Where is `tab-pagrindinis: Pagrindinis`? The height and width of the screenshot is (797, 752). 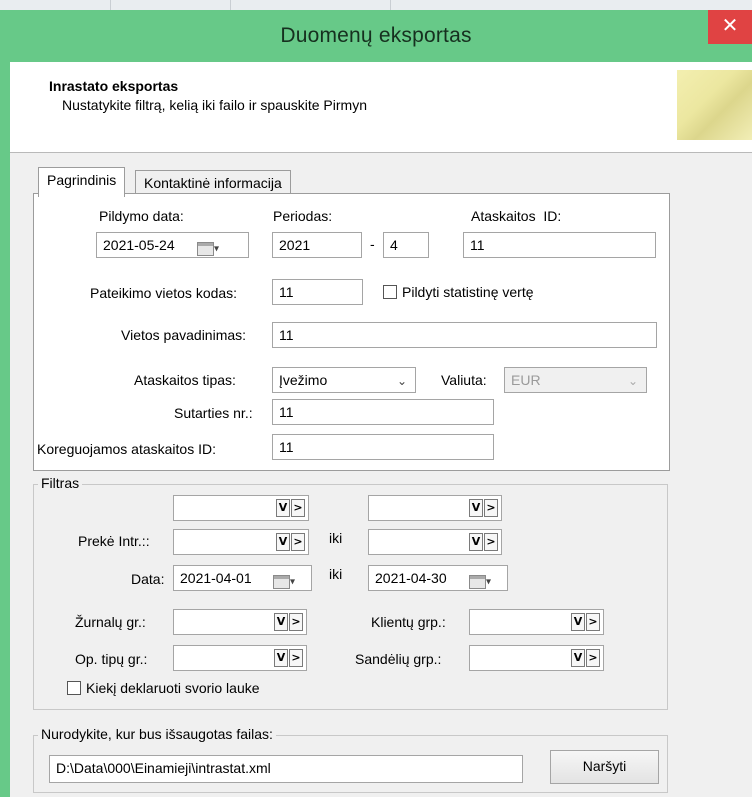
tab-pagrindinis: Pagrindinis is located at coordinates (82, 182).